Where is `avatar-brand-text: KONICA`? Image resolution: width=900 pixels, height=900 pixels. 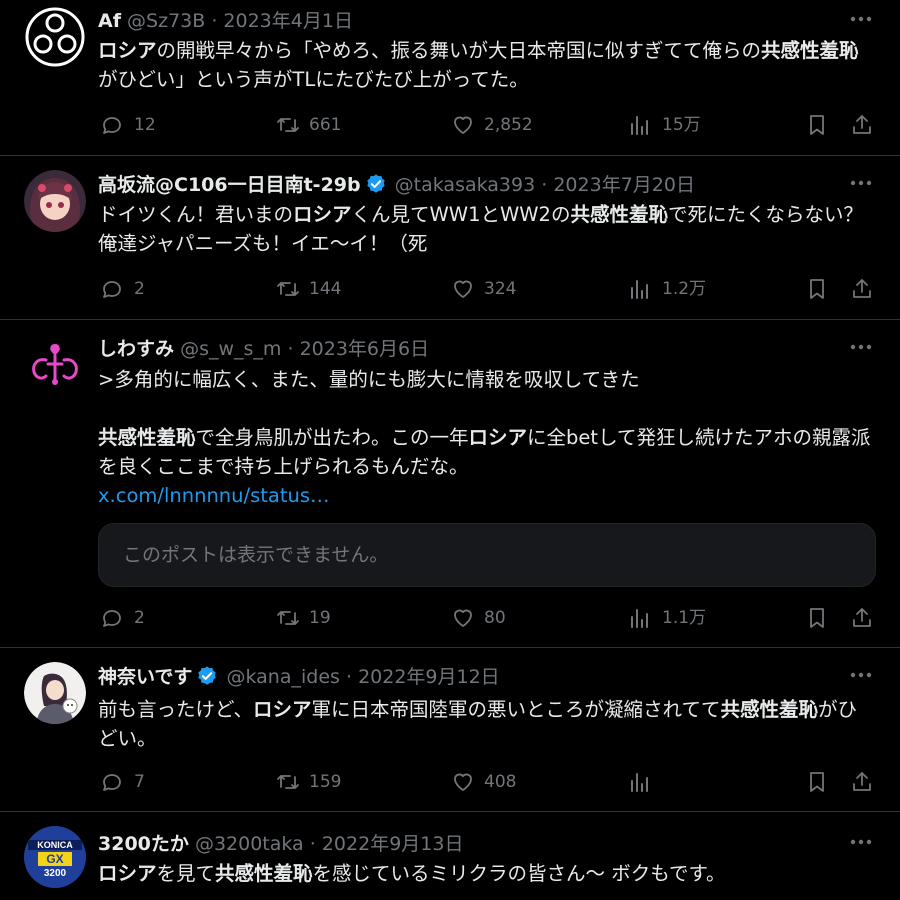
avatar-brand-text: KONICA is located at coordinates (55, 845).